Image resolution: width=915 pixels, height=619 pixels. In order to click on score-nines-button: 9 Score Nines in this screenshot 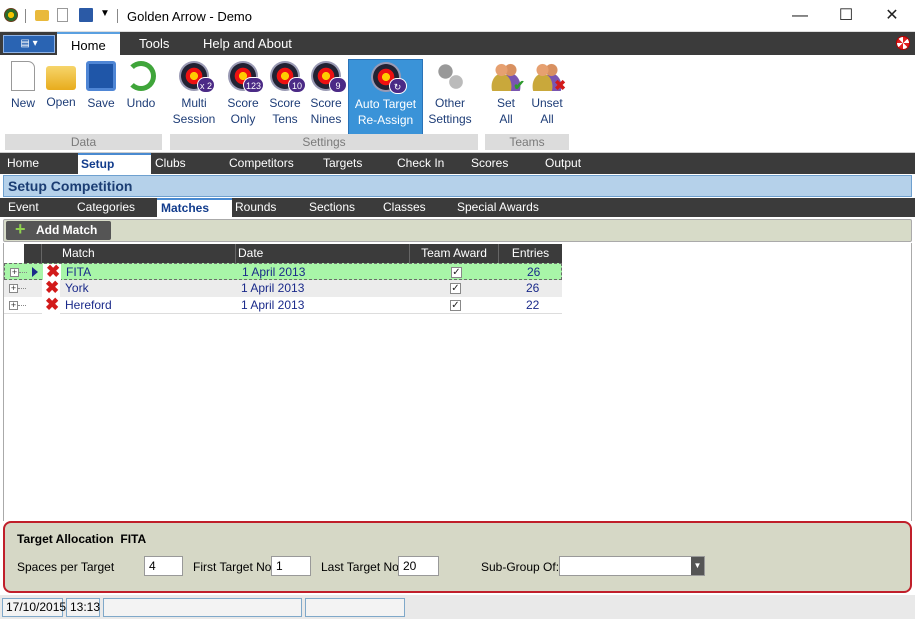, I will do `click(326, 97)`.